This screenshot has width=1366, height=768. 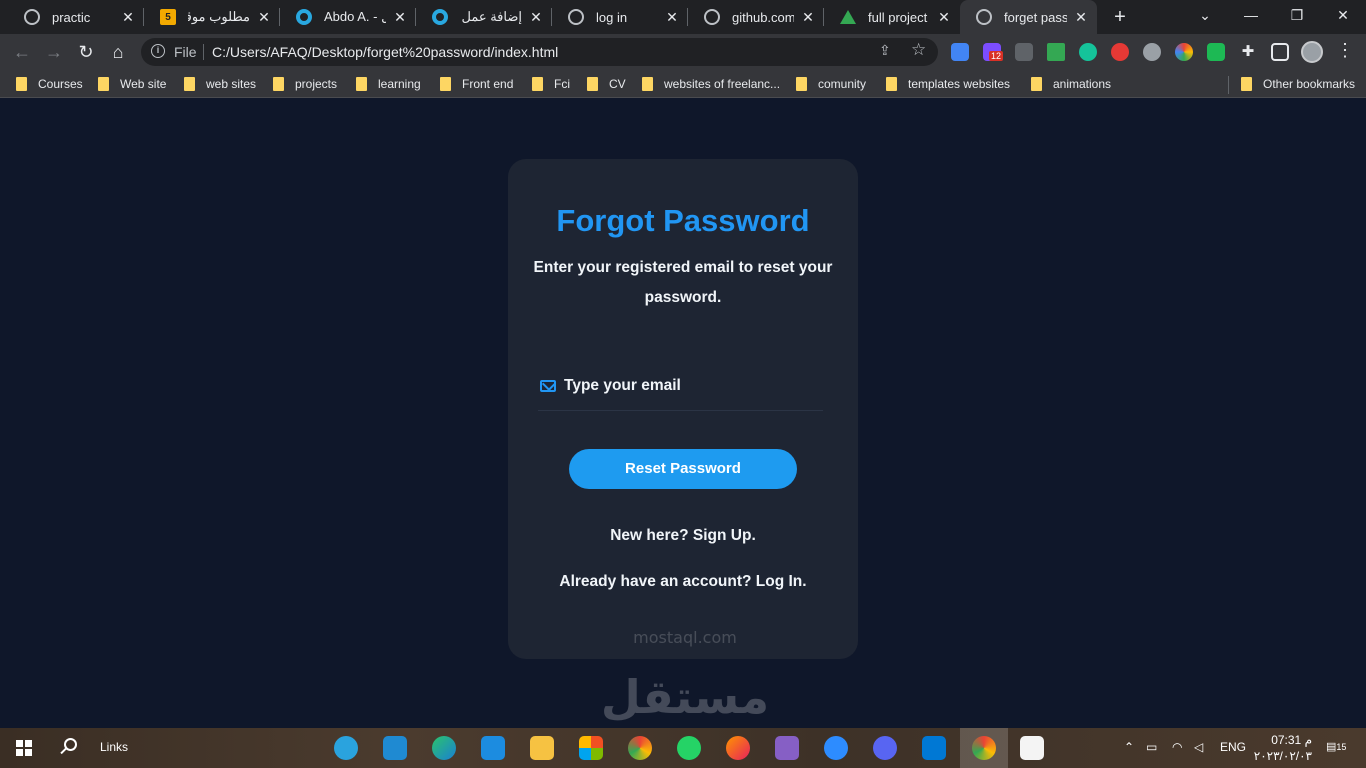 What do you see at coordinates (1082, 84) in the screenshot?
I see `bookmark-label: animations` at bounding box center [1082, 84].